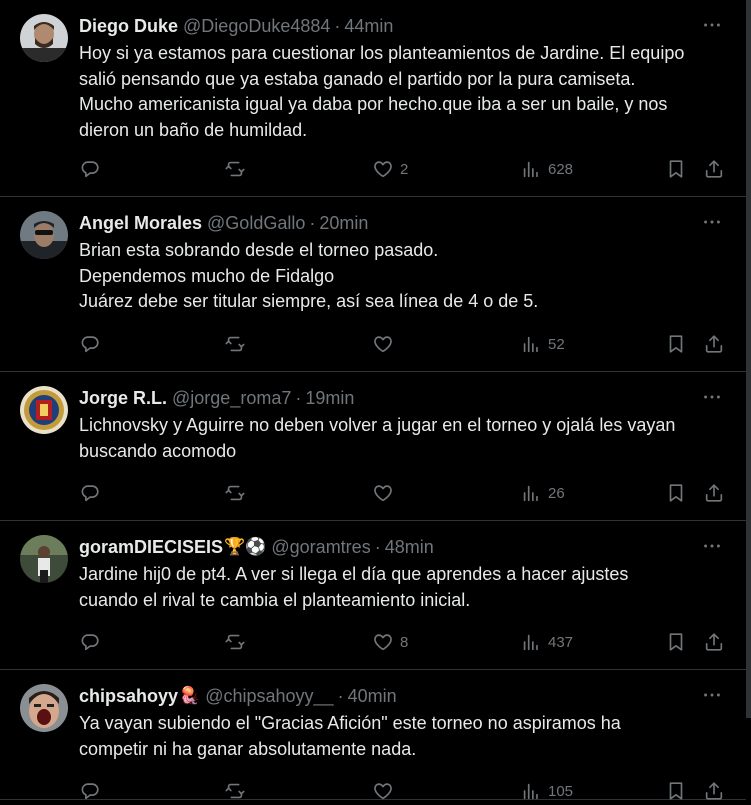 This screenshot has width=751, height=805. Describe the element at coordinates (372, 696) in the screenshot. I see `timestamp: 40min` at that location.